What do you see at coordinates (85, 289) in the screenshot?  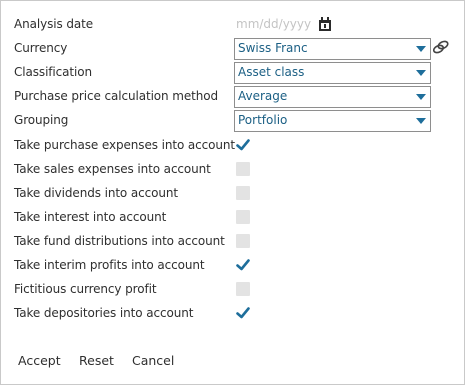 I see `checkbox-label: Fictitious currency profit` at bounding box center [85, 289].